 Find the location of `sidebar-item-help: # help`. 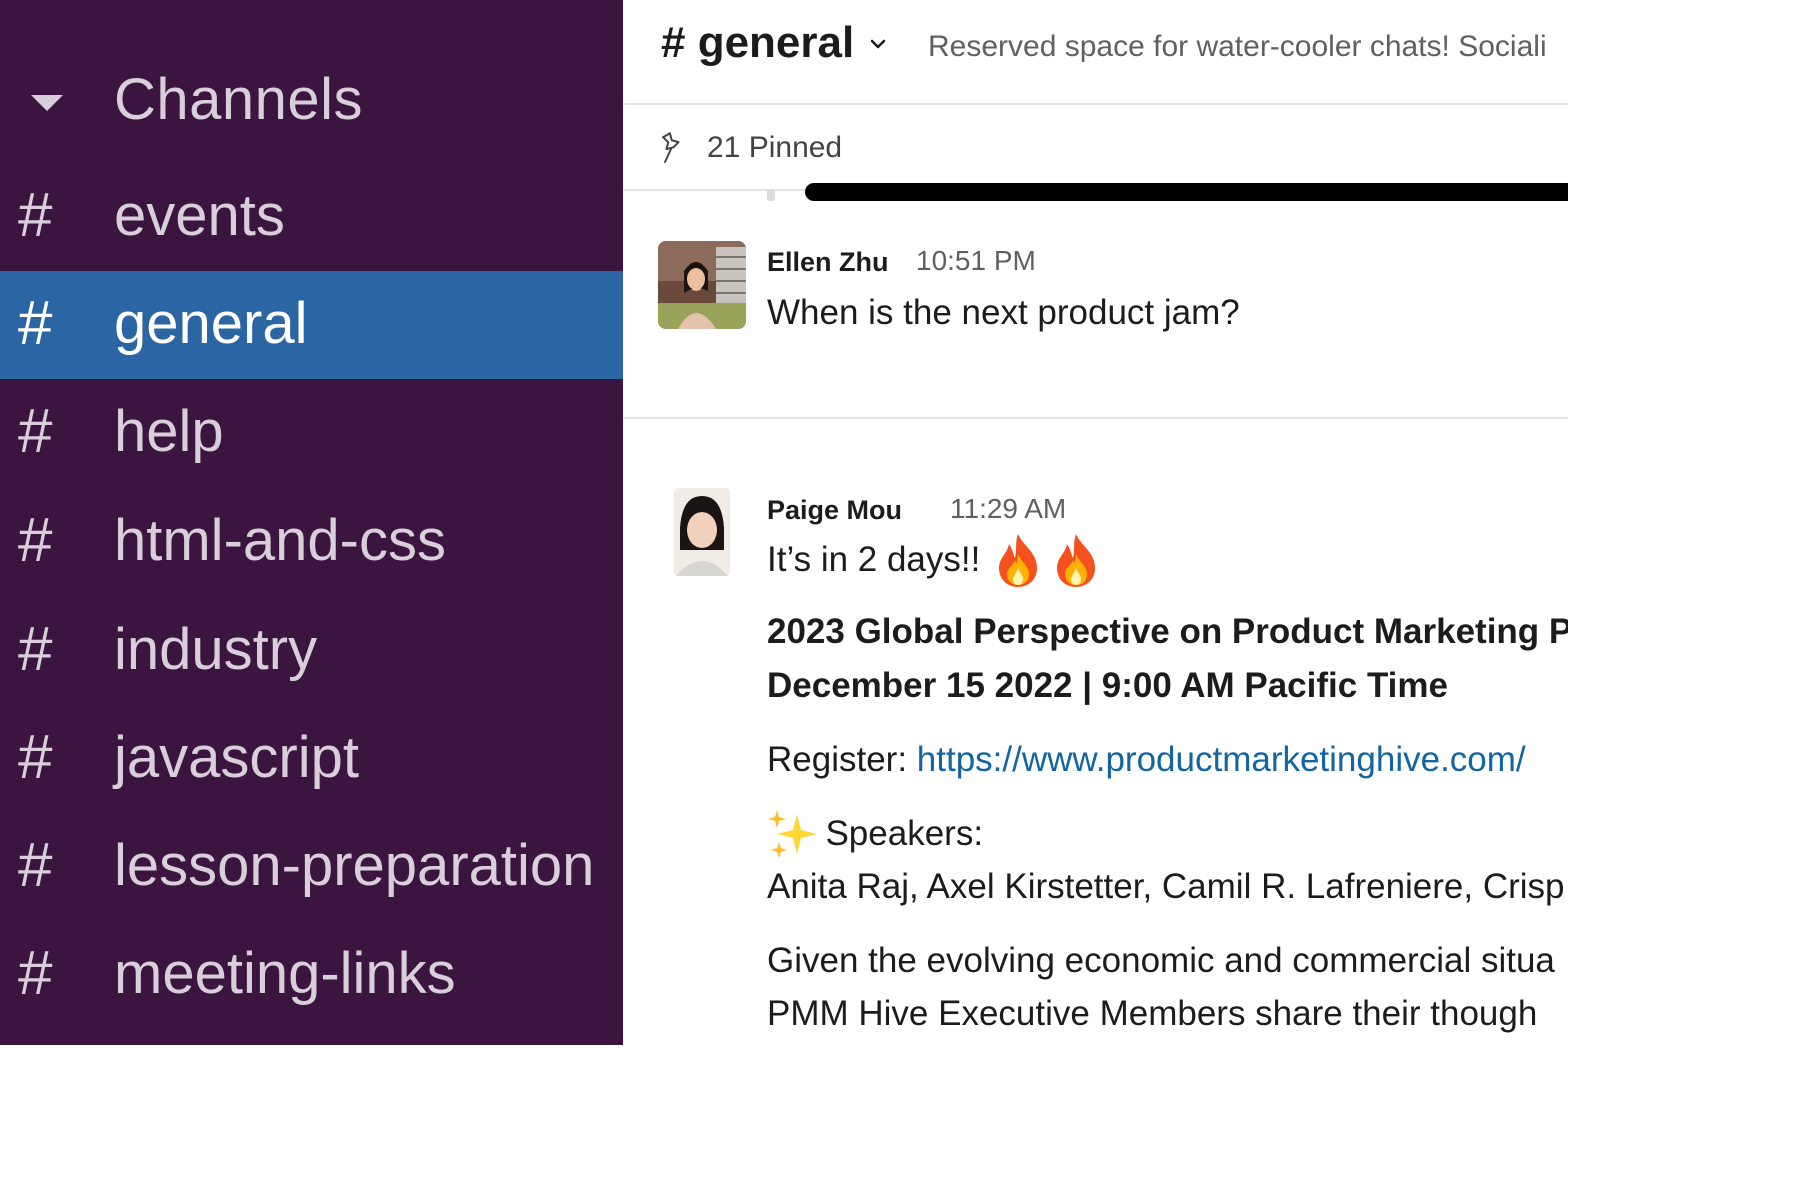

sidebar-item-help: # help is located at coordinates (311, 433).